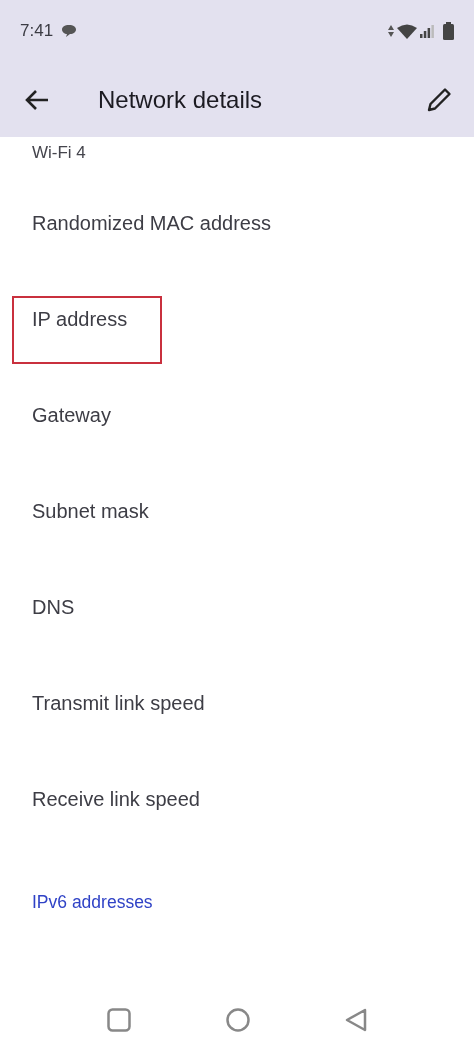  Describe the element at coordinates (237, 319) in the screenshot. I see `detail-item: IP address` at that location.